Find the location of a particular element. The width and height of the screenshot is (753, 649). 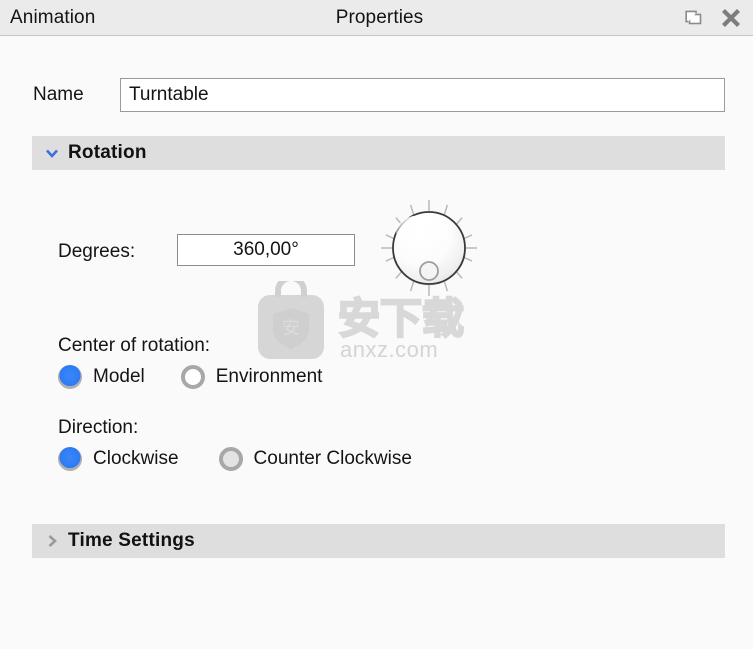

close-icon is located at coordinates (731, 18).